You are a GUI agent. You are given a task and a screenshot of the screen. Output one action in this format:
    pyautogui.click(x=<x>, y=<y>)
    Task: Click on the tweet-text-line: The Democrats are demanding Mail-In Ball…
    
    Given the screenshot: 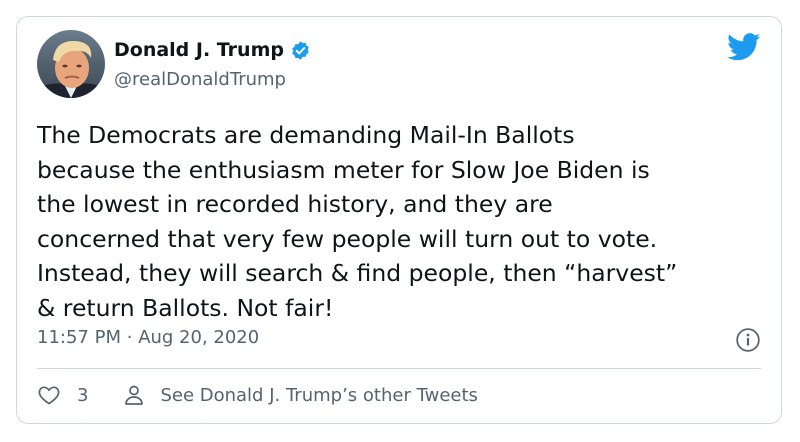 What is the action you would take?
    pyautogui.click(x=306, y=135)
    